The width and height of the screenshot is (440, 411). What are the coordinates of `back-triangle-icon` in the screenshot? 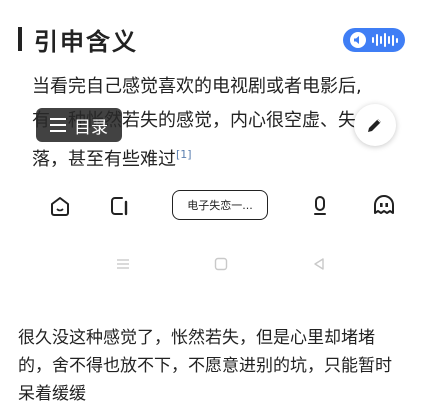 It's located at (319, 264).